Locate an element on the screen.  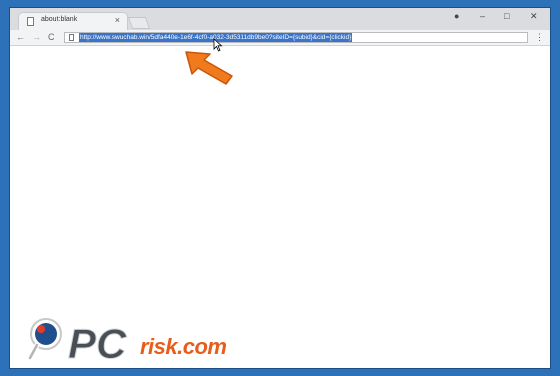
new-tab-button is located at coordinates (139, 23).